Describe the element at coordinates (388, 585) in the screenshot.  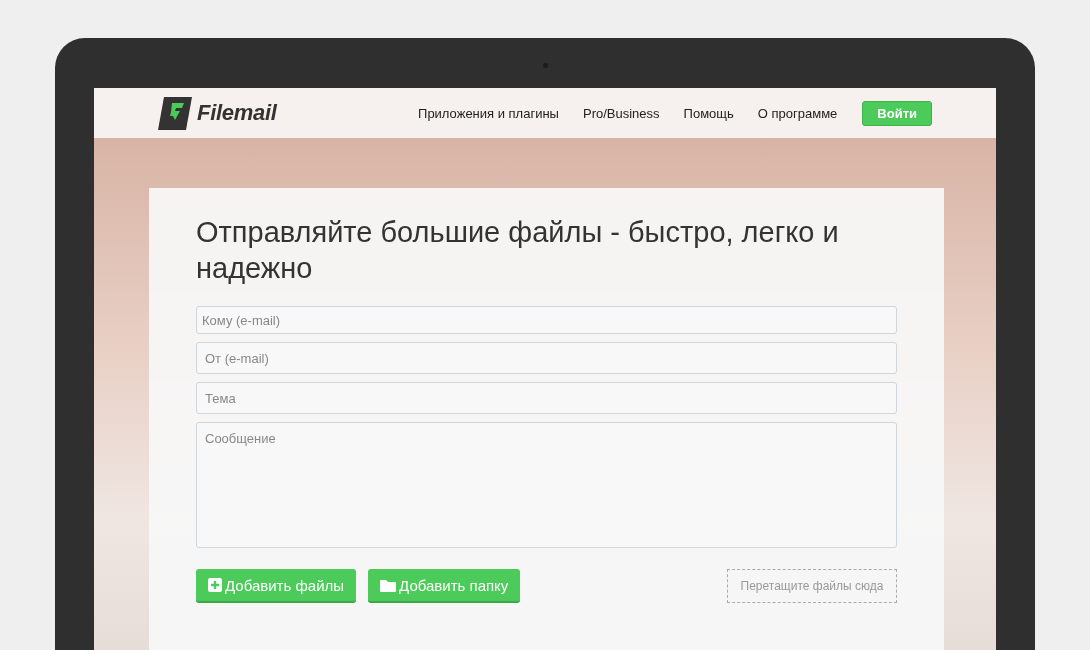
I see `folder-icon` at that location.